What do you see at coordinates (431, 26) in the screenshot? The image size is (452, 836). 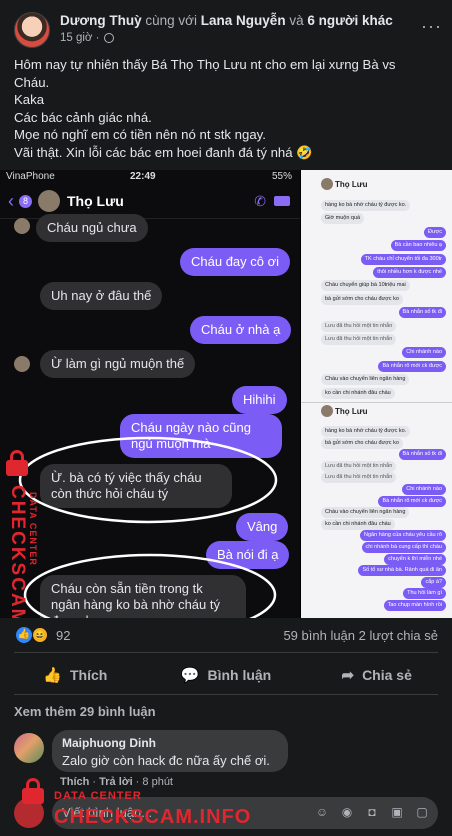 I see `more-options-icon: ···` at bounding box center [431, 26].